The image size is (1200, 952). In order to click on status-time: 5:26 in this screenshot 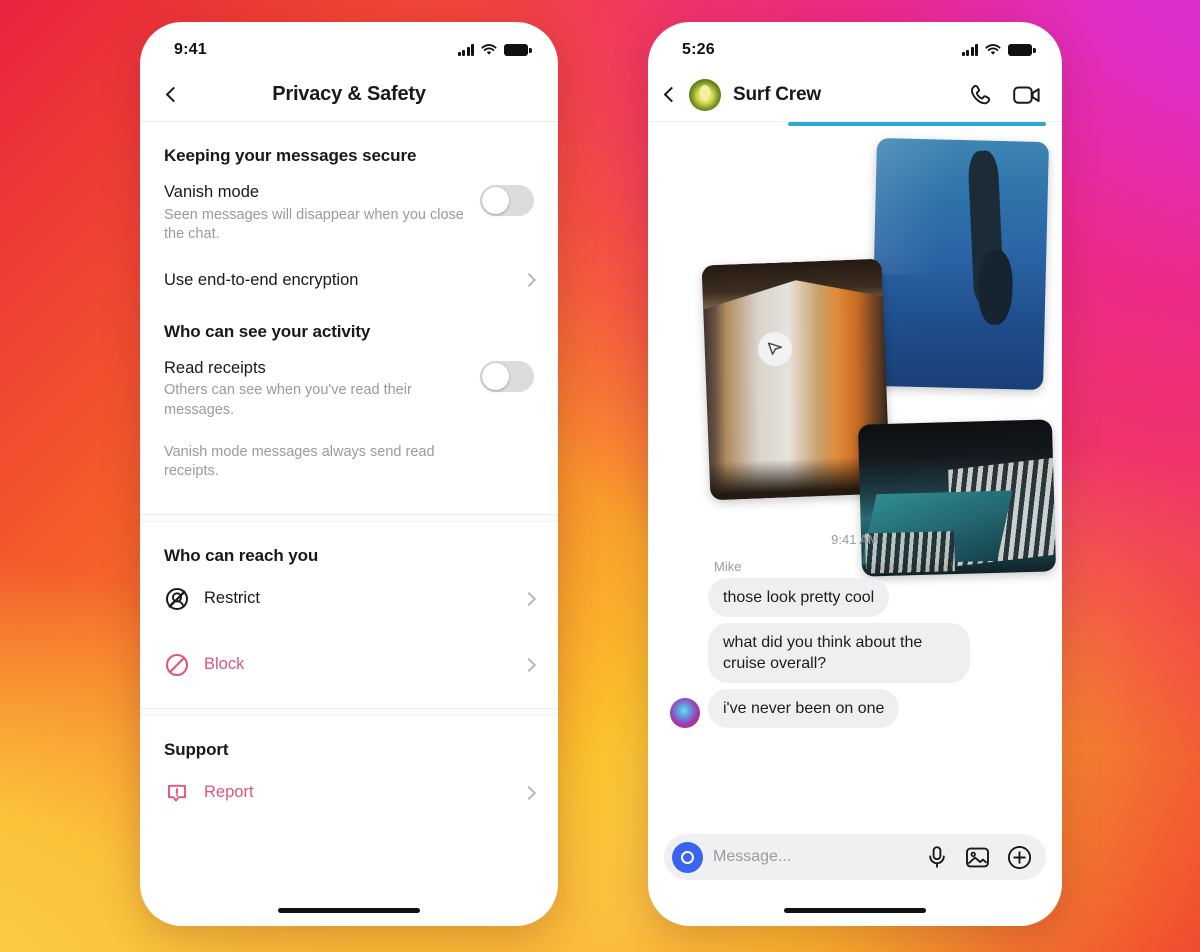, I will do `click(698, 49)`.